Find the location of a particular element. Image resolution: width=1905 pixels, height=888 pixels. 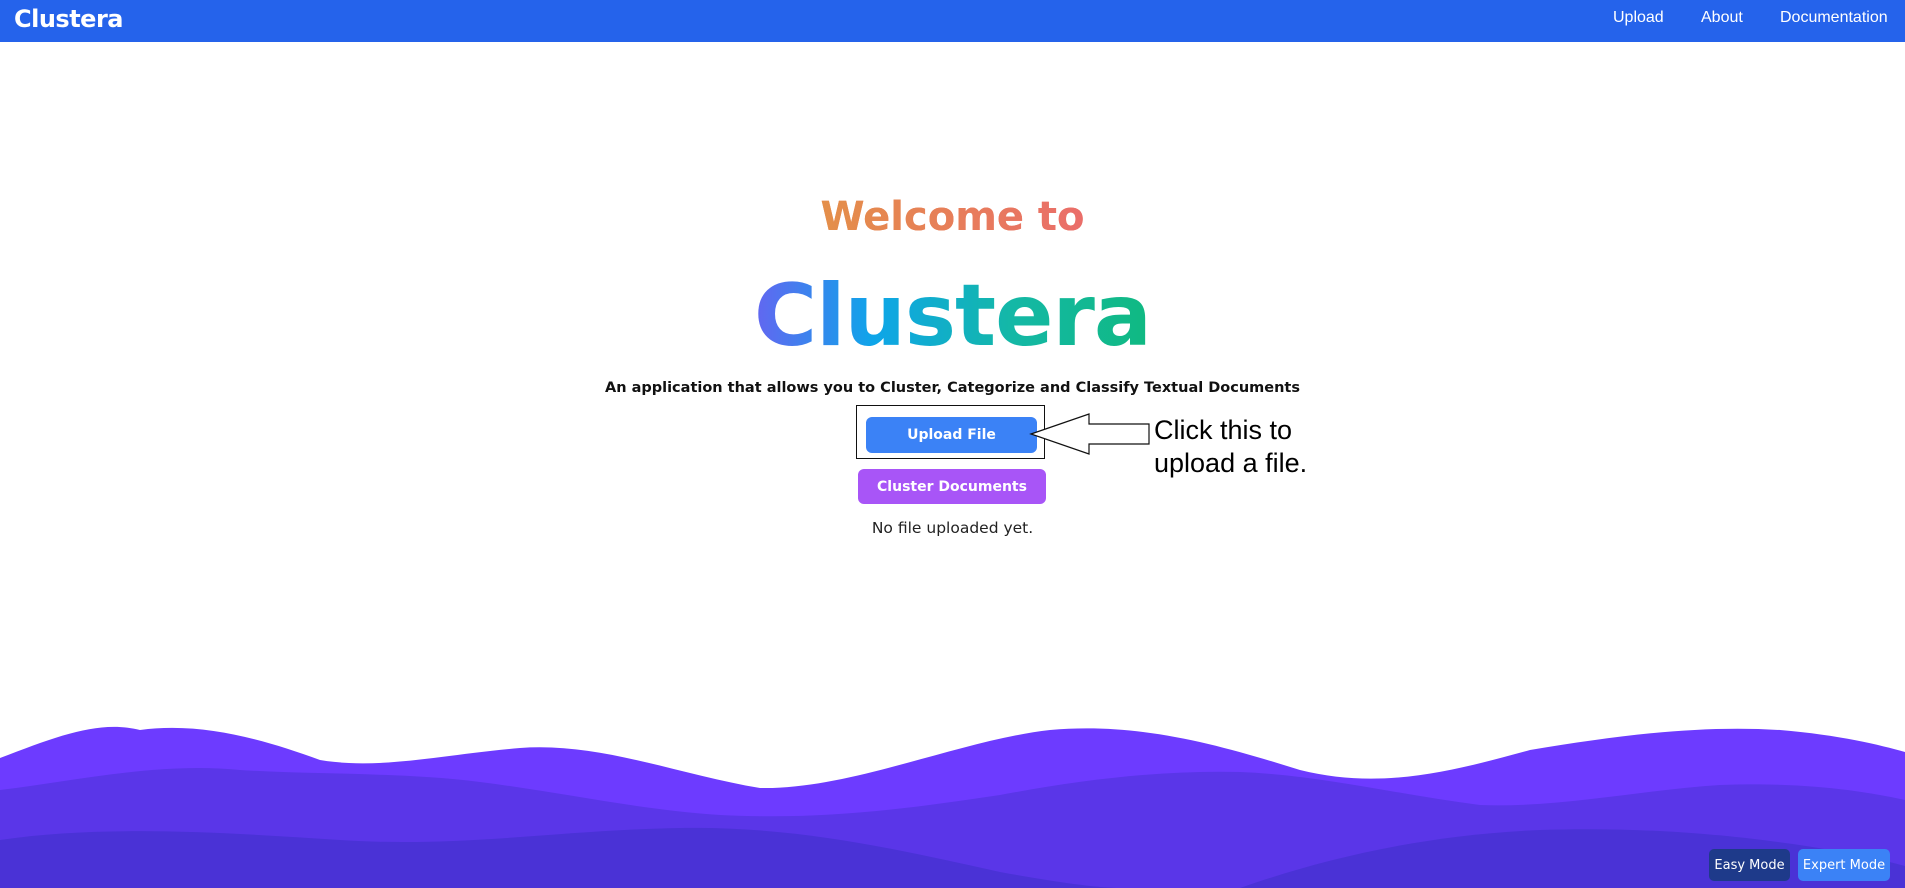

app-title: Clustera is located at coordinates (953, 316).